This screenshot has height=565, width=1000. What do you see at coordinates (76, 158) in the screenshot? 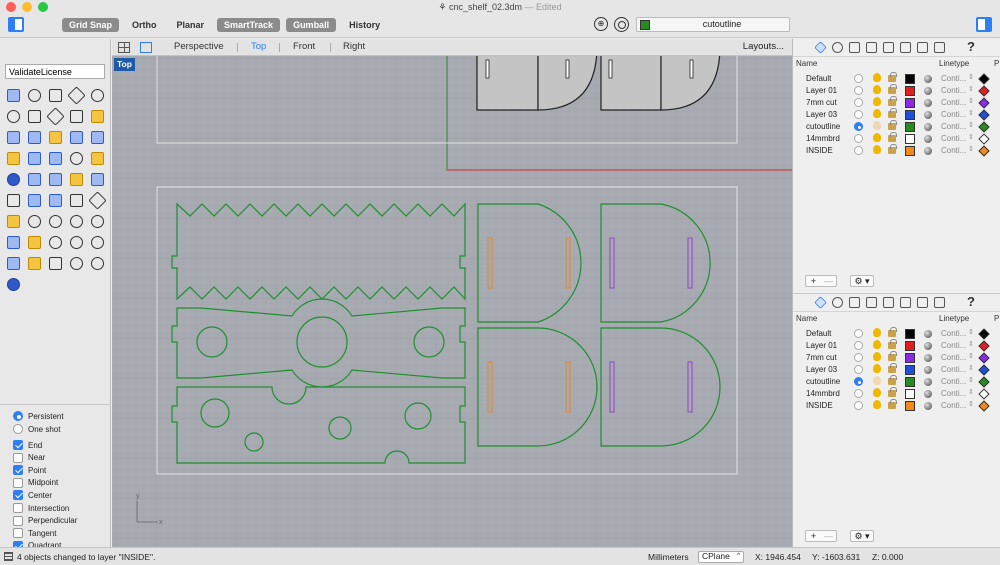
I see `offset-icon` at bounding box center [76, 158].